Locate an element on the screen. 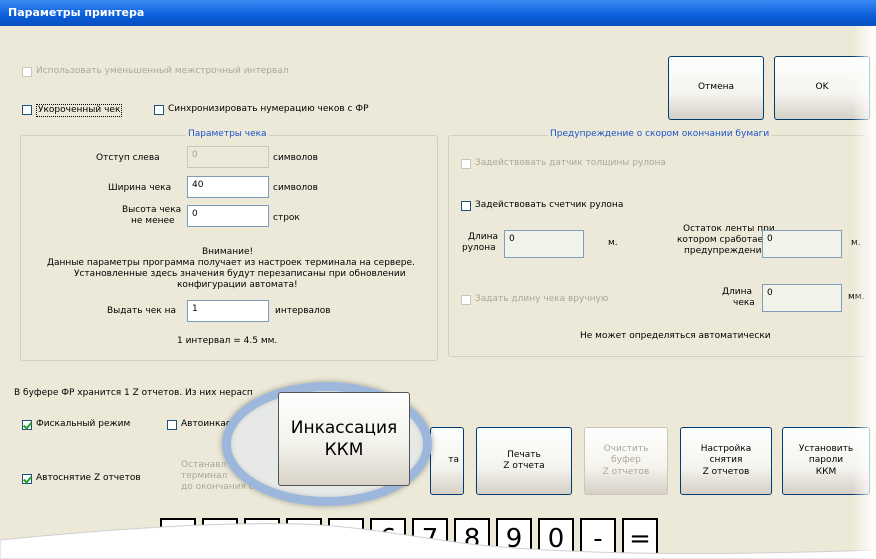 This screenshot has width=876, height=559. cancel-button: Отмена is located at coordinates (716, 88).